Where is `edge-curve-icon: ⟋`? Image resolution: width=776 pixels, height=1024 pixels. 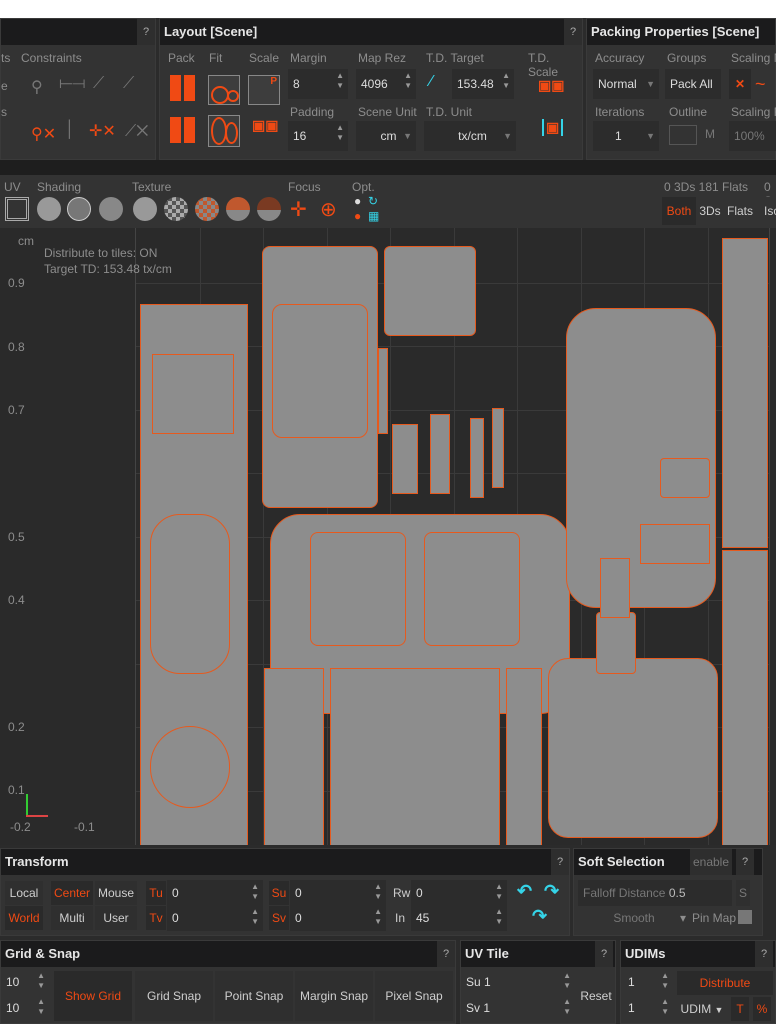 edge-curve-icon: ⟋ is located at coordinates (128, 84).